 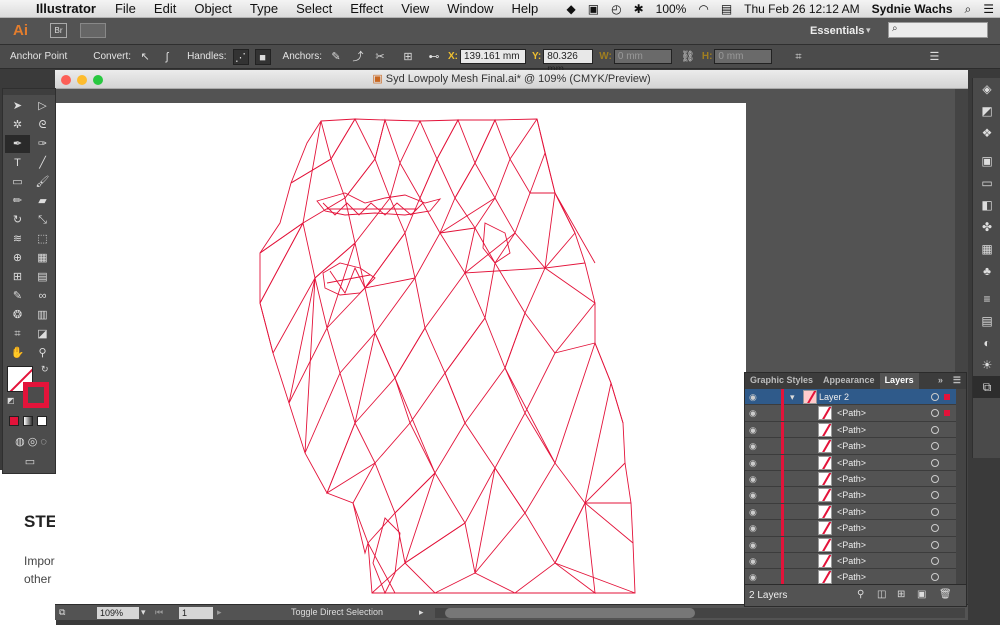 What do you see at coordinates (639, 9) in the screenshot?
I see `bluetooth-icon: ✱` at bounding box center [639, 9].